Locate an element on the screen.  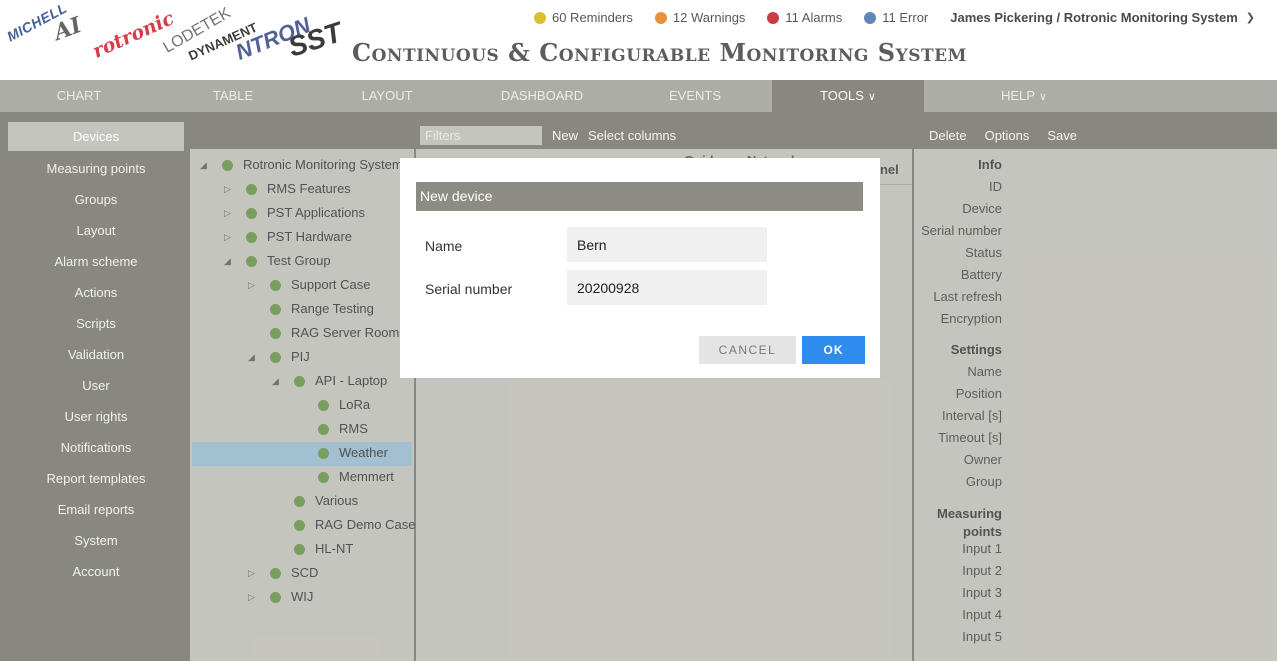
new-device-dialog: New device Name Serial number CANCEL OK is located at coordinates (640, 268).